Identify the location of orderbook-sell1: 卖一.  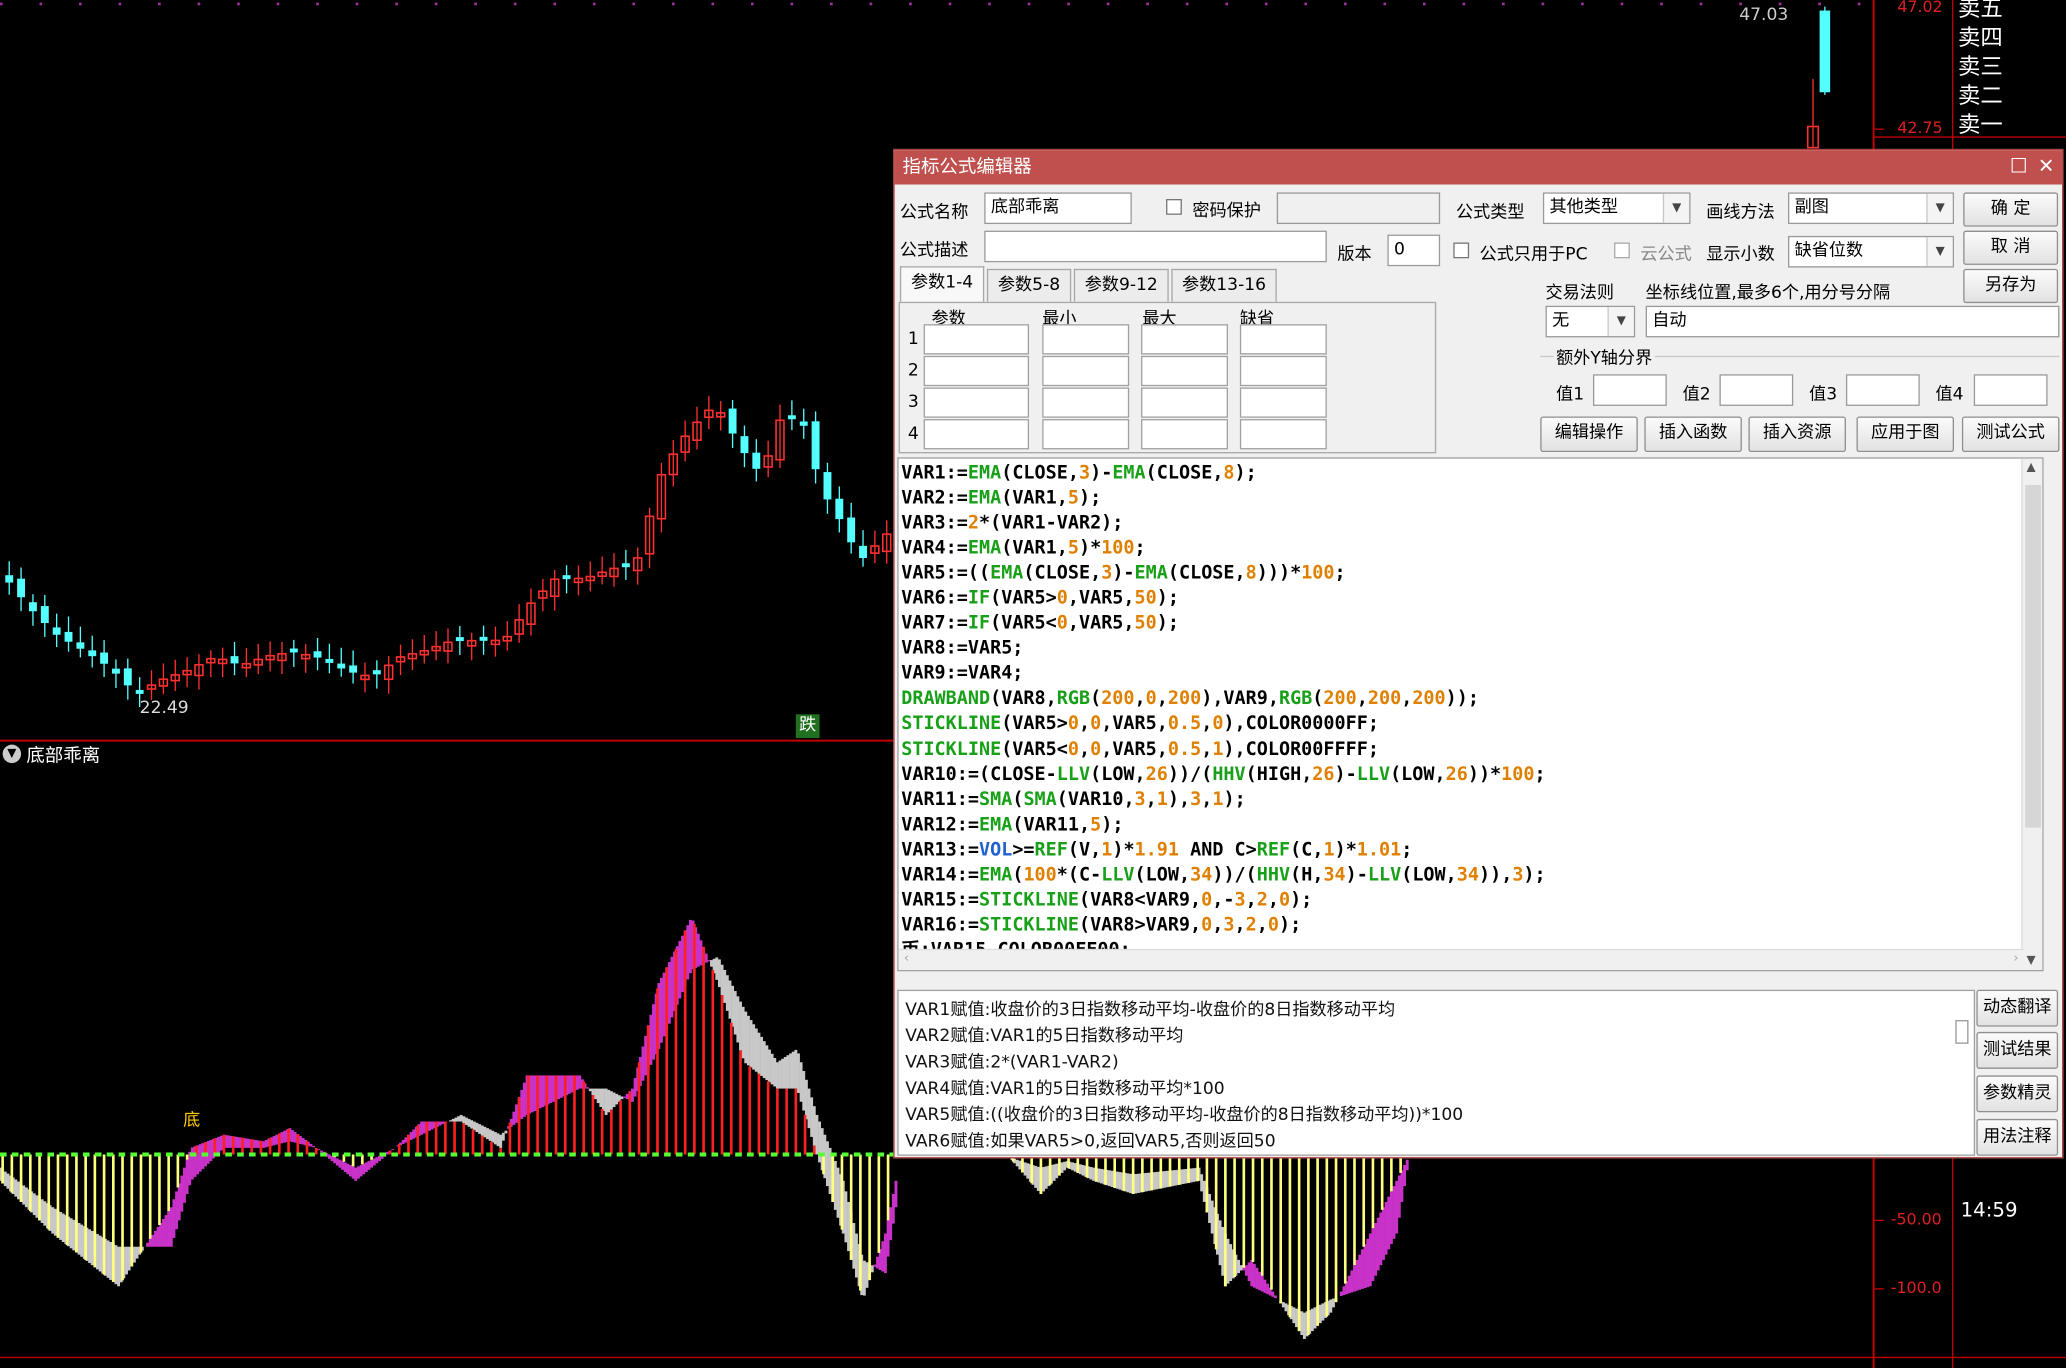
(1980, 125).